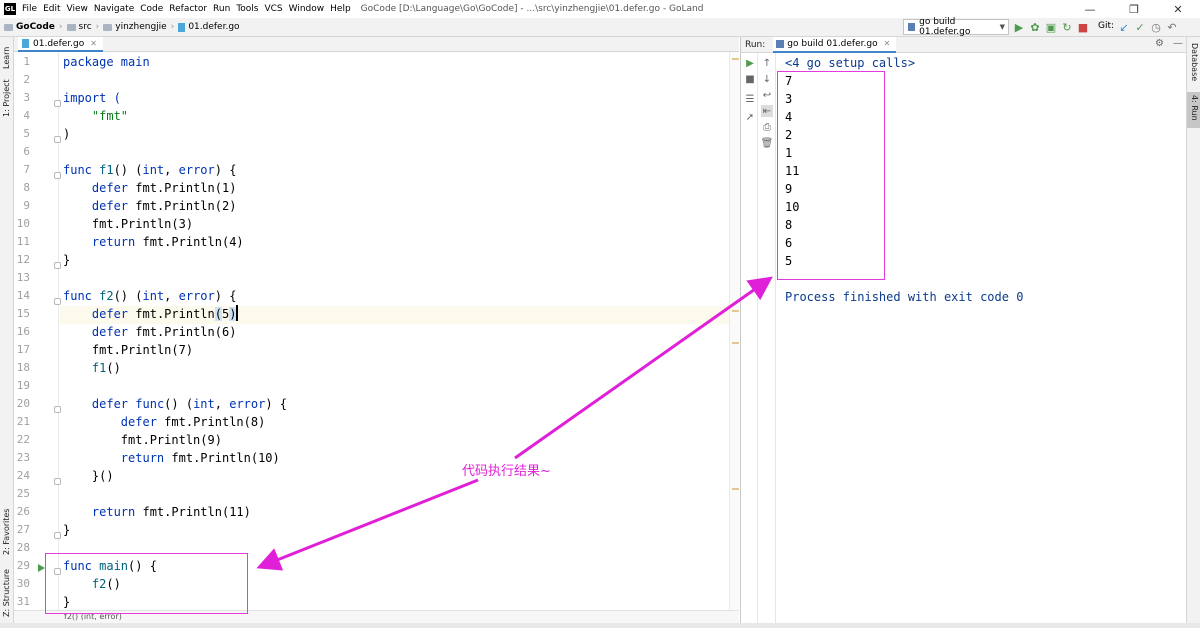  I want to click on code-token: func, so click(81, 296).